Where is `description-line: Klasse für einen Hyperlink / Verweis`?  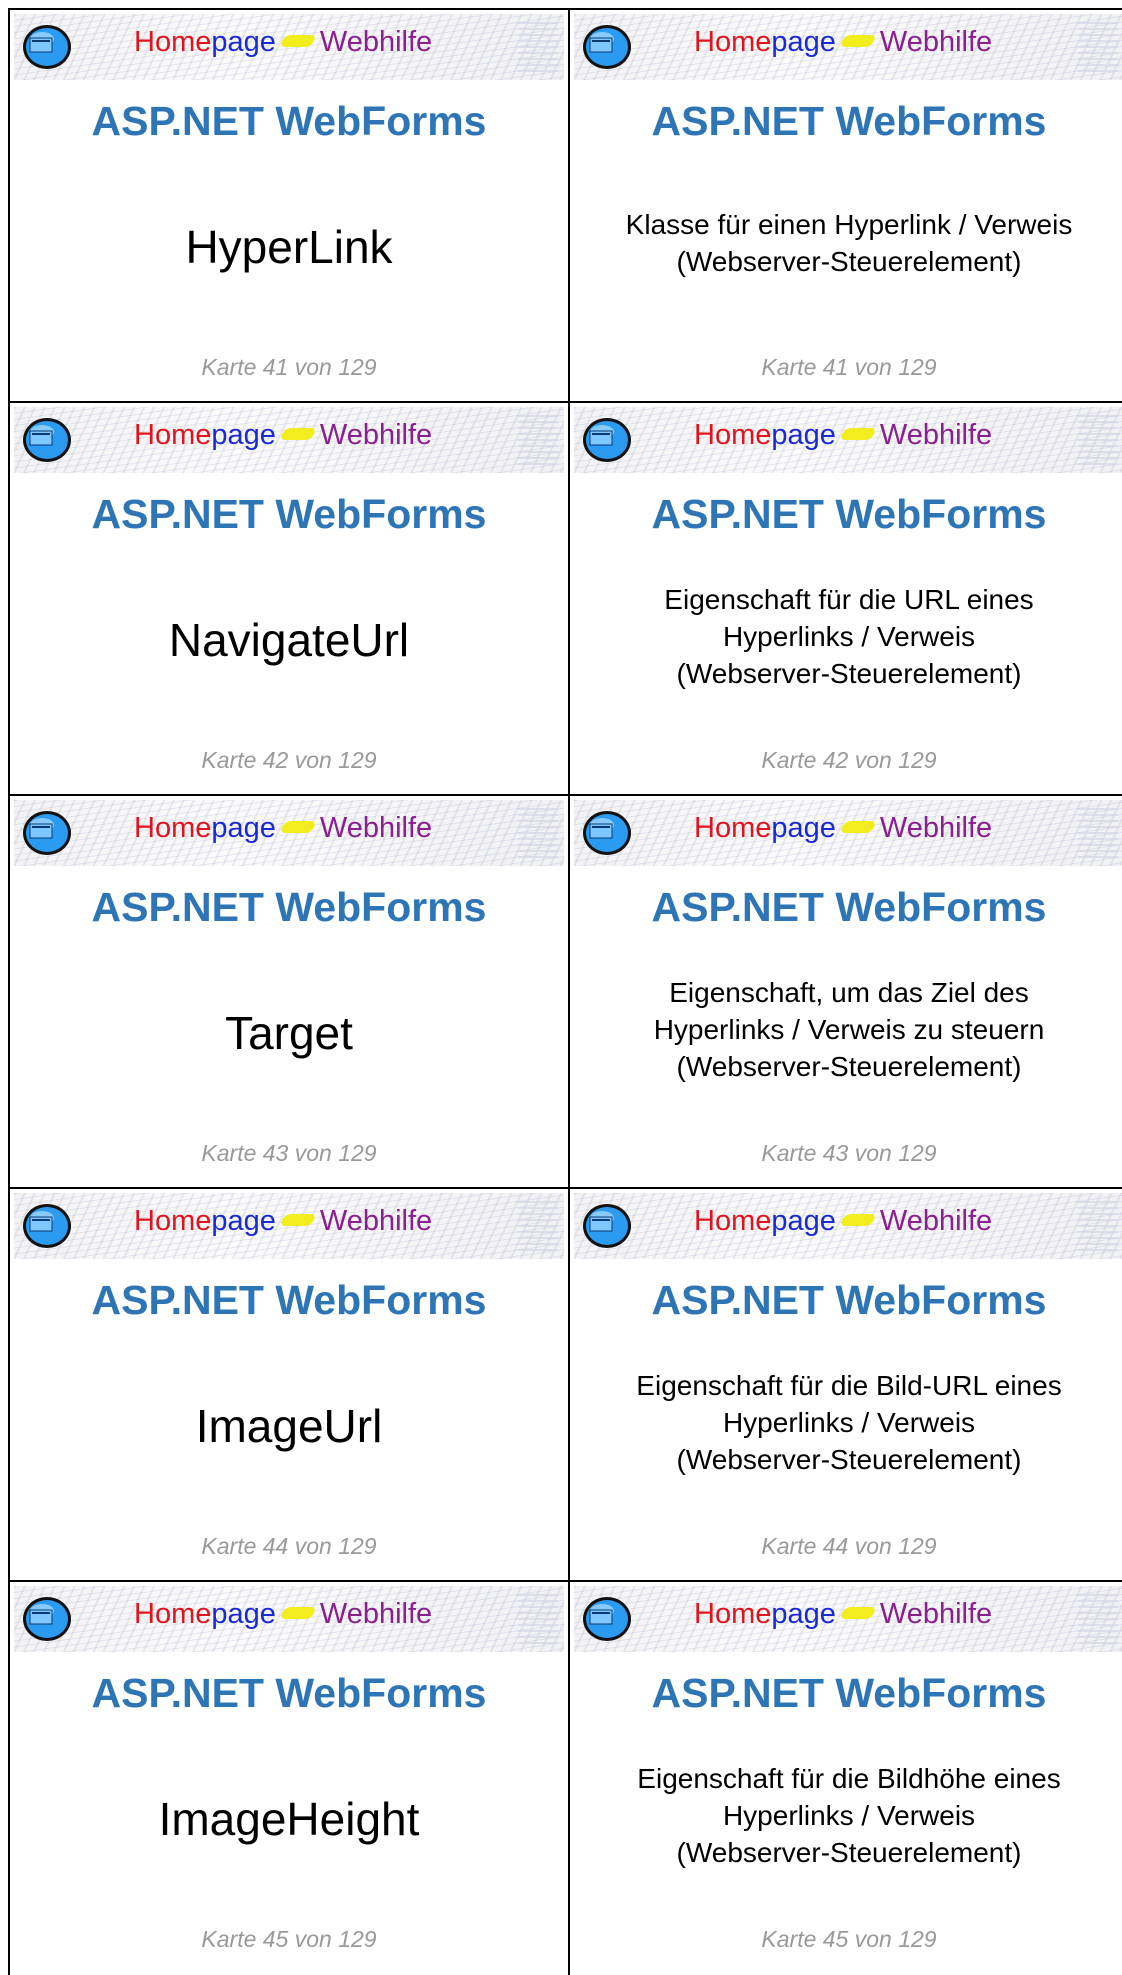 description-line: Klasse für einen Hyperlink / Verweis is located at coordinates (849, 224).